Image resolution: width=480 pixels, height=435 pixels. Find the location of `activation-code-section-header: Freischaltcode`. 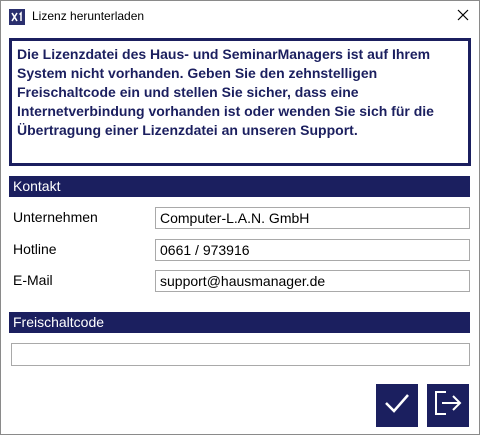

activation-code-section-header: Freischaltcode is located at coordinates (239, 322).